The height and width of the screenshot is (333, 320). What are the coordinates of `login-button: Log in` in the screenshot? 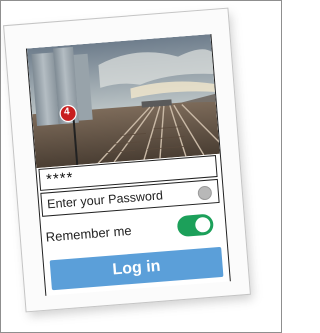 It's located at (136, 268).